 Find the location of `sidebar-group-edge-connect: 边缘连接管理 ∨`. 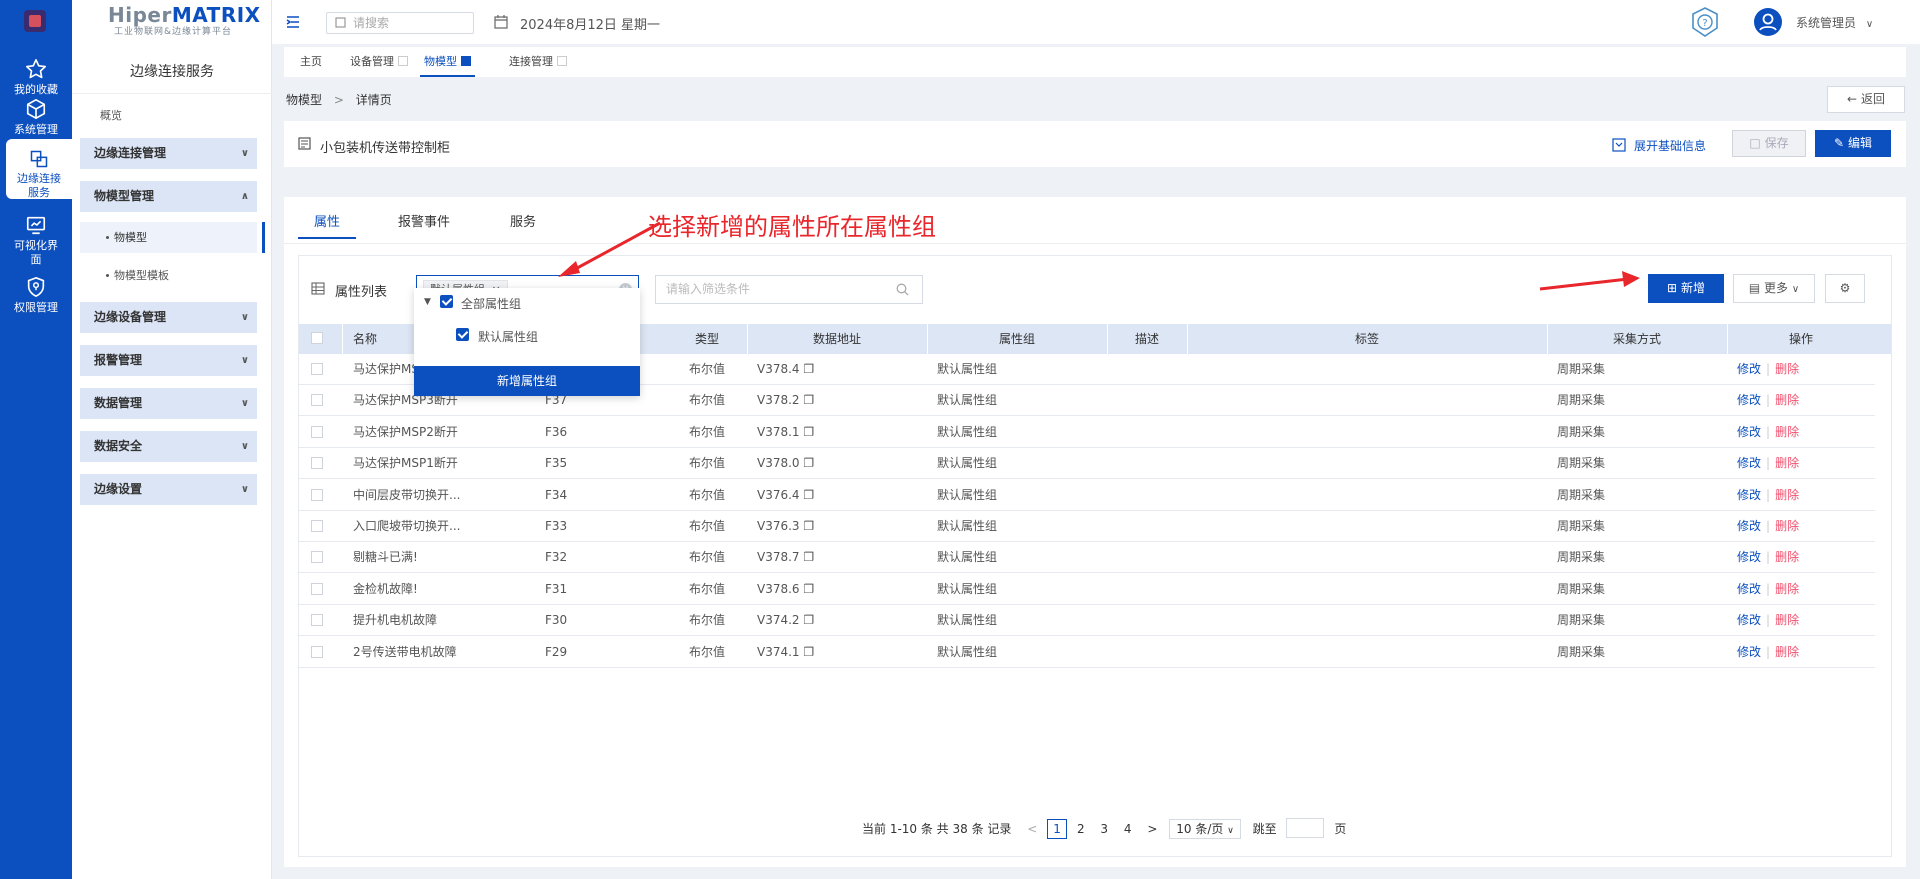

sidebar-group-edge-connect: 边缘连接管理 ∨ is located at coordinates (168, 153).